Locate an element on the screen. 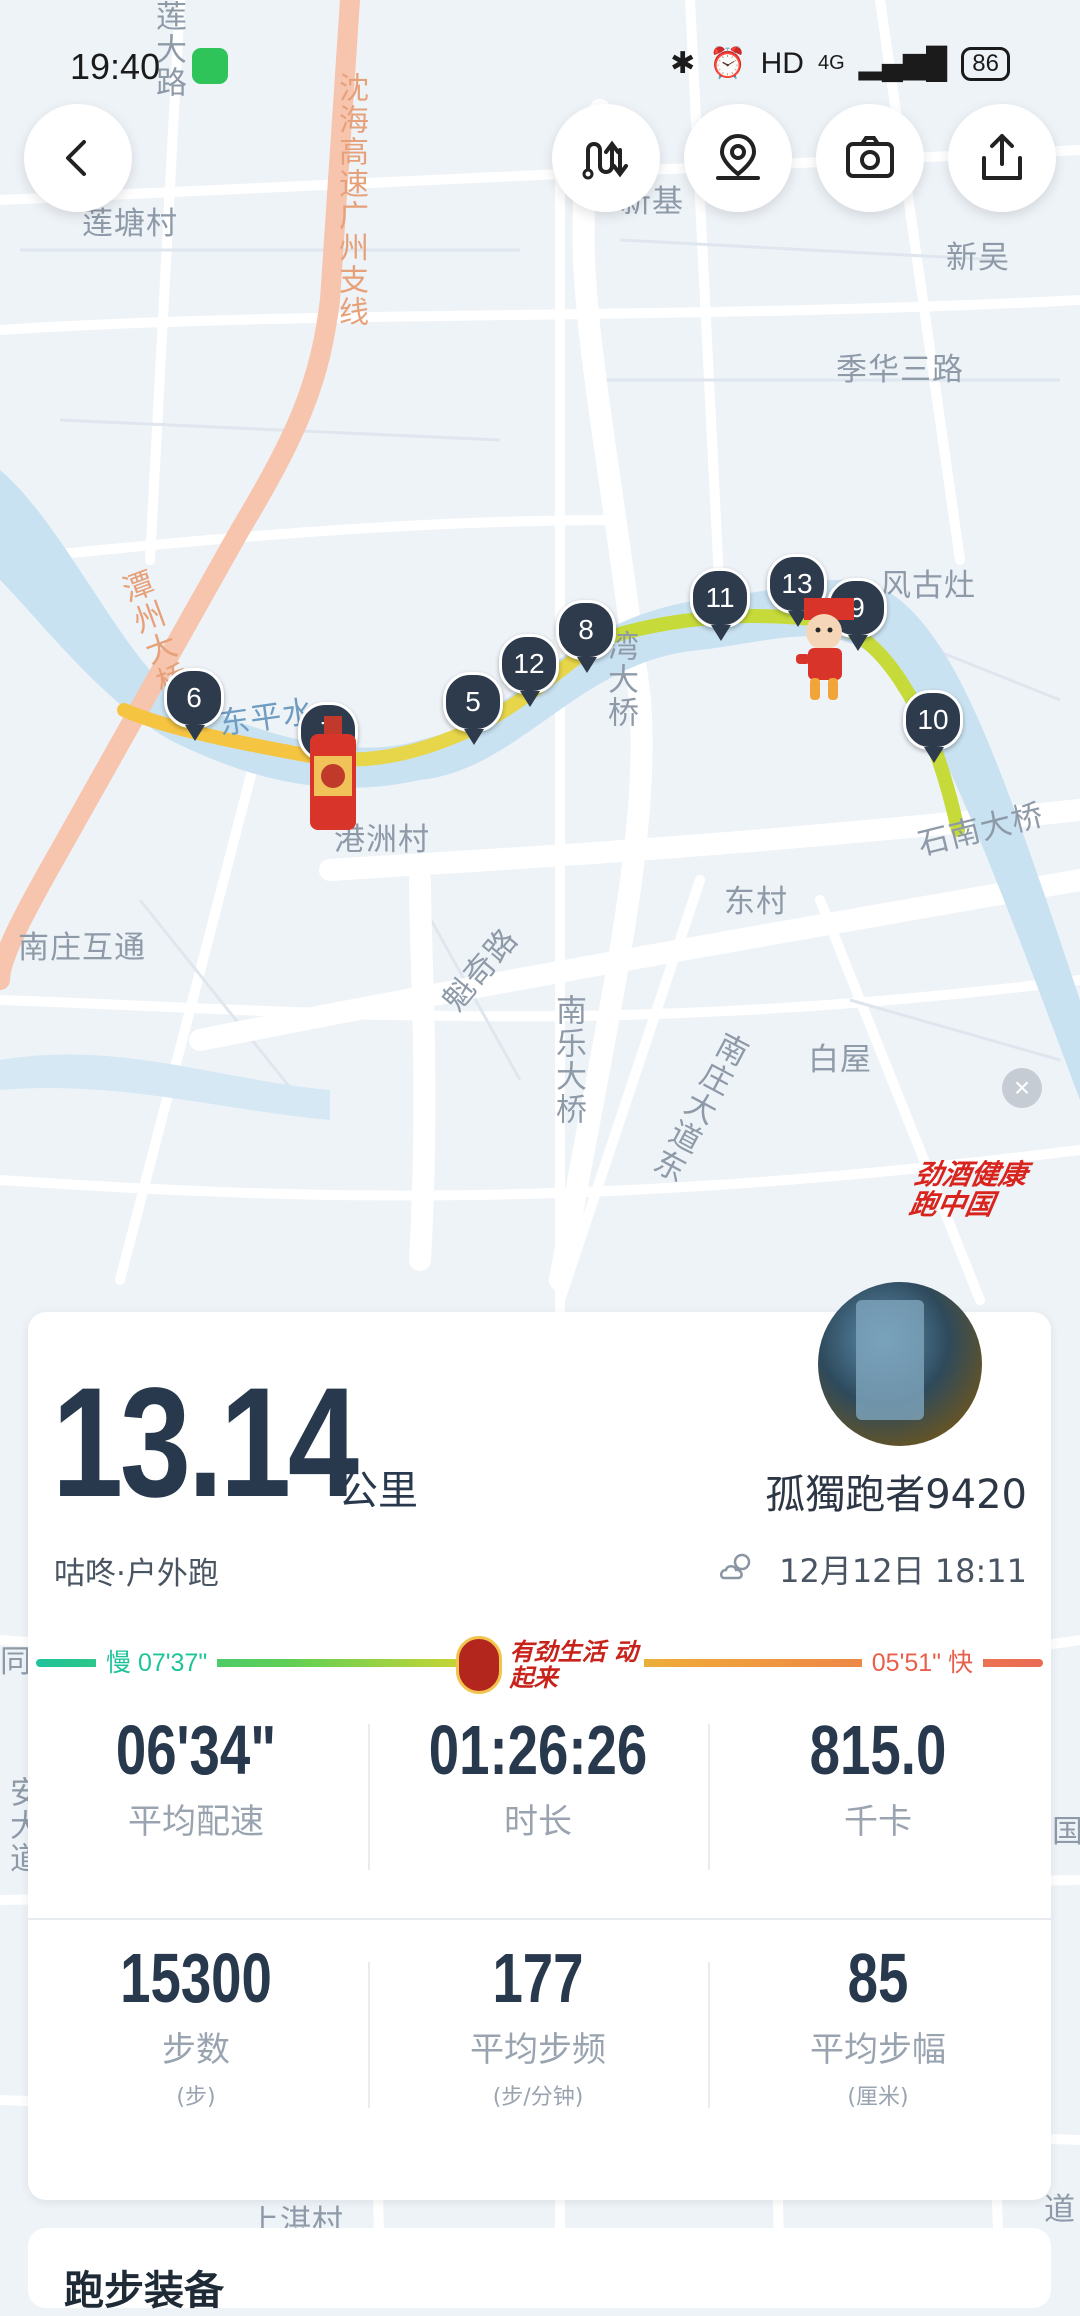 This screenshot has width=1080, height=2316. stat-cadence-unit: (步/分钟) is located at coordinates (538, 2097).